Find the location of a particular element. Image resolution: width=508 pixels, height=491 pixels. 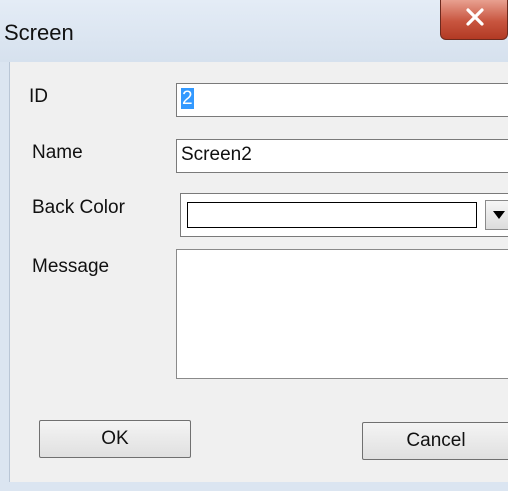

close-button is located at coordinates (474, 20).